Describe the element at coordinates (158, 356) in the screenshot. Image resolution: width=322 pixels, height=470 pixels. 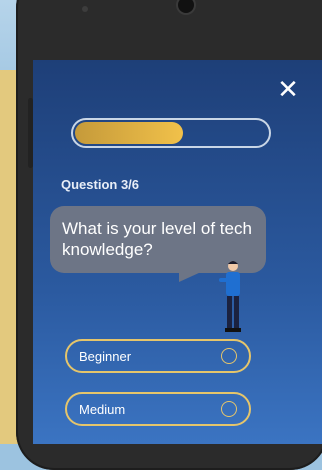
I see `option-beginner: Beginner` at that location.